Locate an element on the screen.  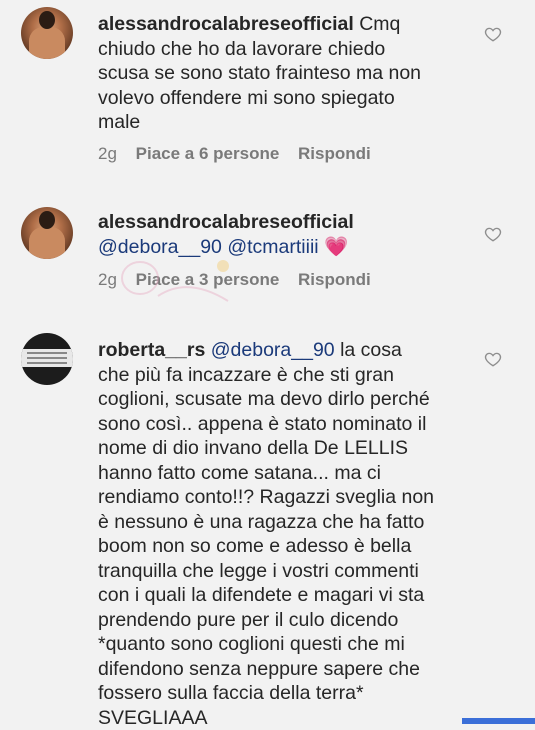
comment-meta: 2g Piace a 6 persone Rispondi is located at coordinates (241, 154).